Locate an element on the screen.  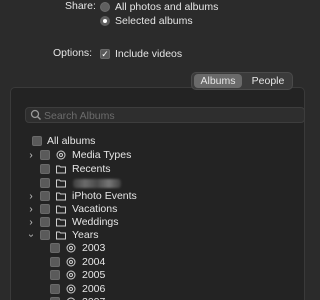
share-label: Share: is located at coordinates (80, 6).